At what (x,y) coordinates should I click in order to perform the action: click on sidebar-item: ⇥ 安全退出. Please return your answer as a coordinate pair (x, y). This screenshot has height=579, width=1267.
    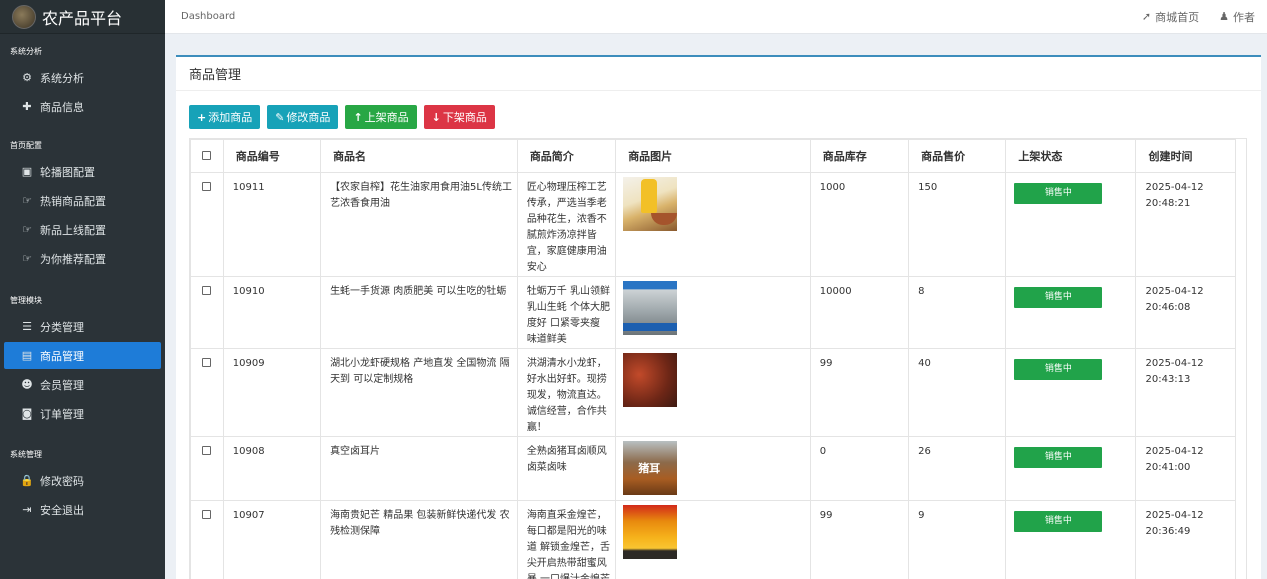
    Looking at the image, I should click on (82, 509).